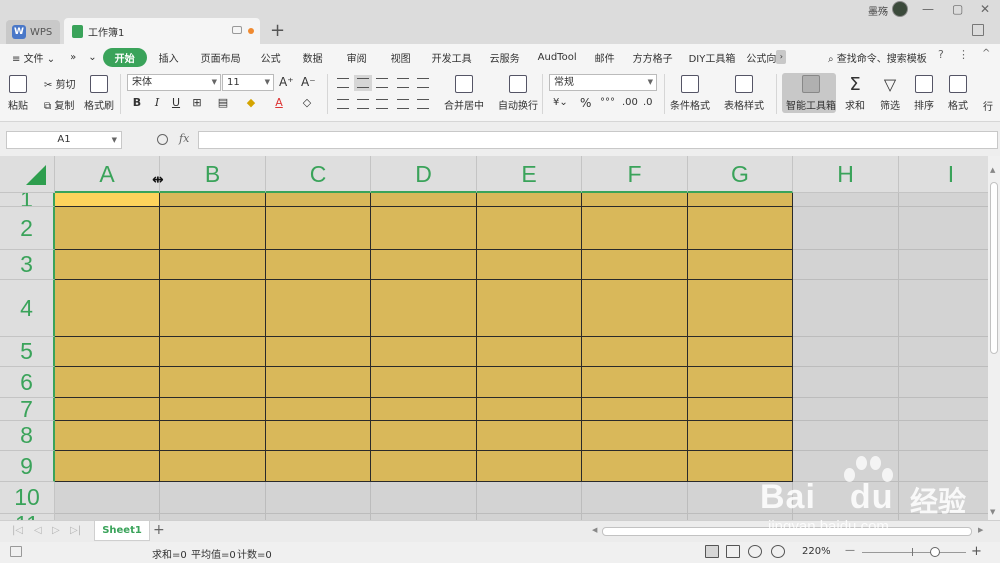 The image size is (1000, 563). I want to click on column-header-a: A, so click(107, 174).